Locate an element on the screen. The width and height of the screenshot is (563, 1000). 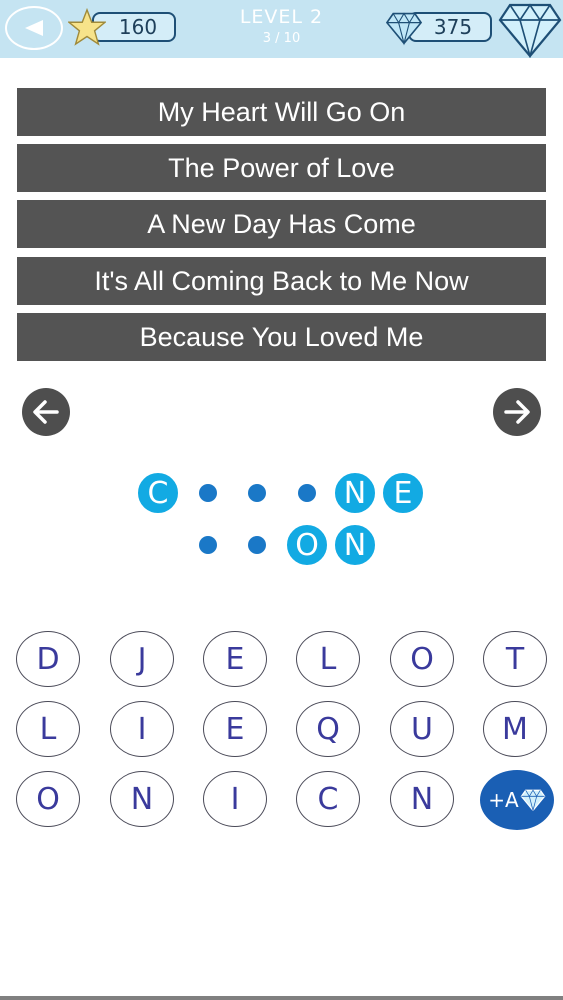
clue-bar: It's All Coming Back to Me Now is located at coordinates (281, 281).